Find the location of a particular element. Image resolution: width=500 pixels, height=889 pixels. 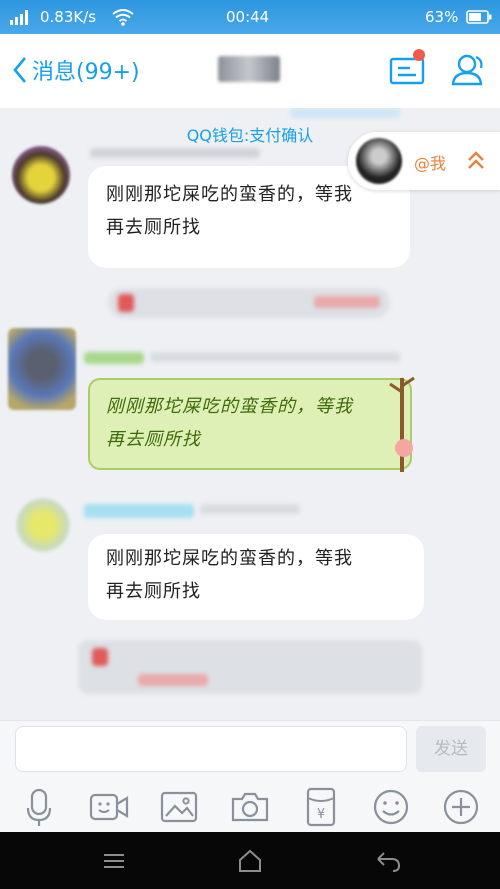

contacts-icon is located at coordinates (470, 70).